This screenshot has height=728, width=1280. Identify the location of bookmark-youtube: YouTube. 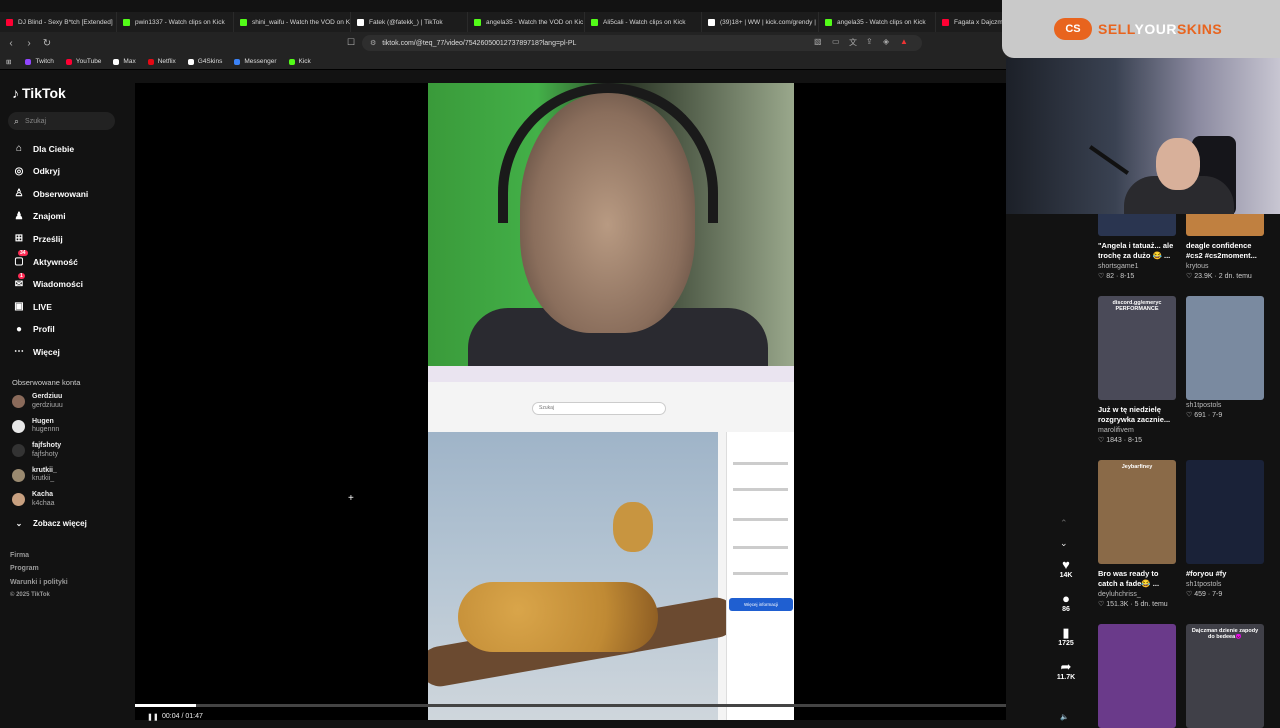
(83, 61).